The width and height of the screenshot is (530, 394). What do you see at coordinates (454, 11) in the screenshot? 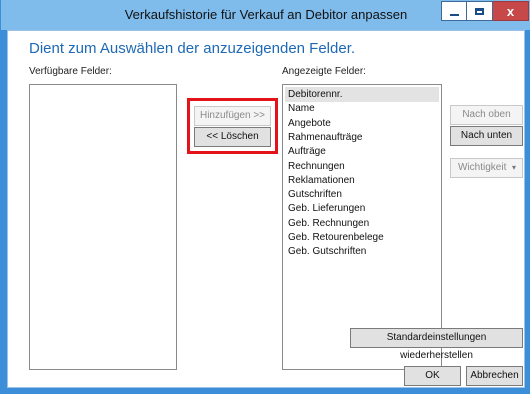
I see `minimize-button` at bounding box center [454, 11].